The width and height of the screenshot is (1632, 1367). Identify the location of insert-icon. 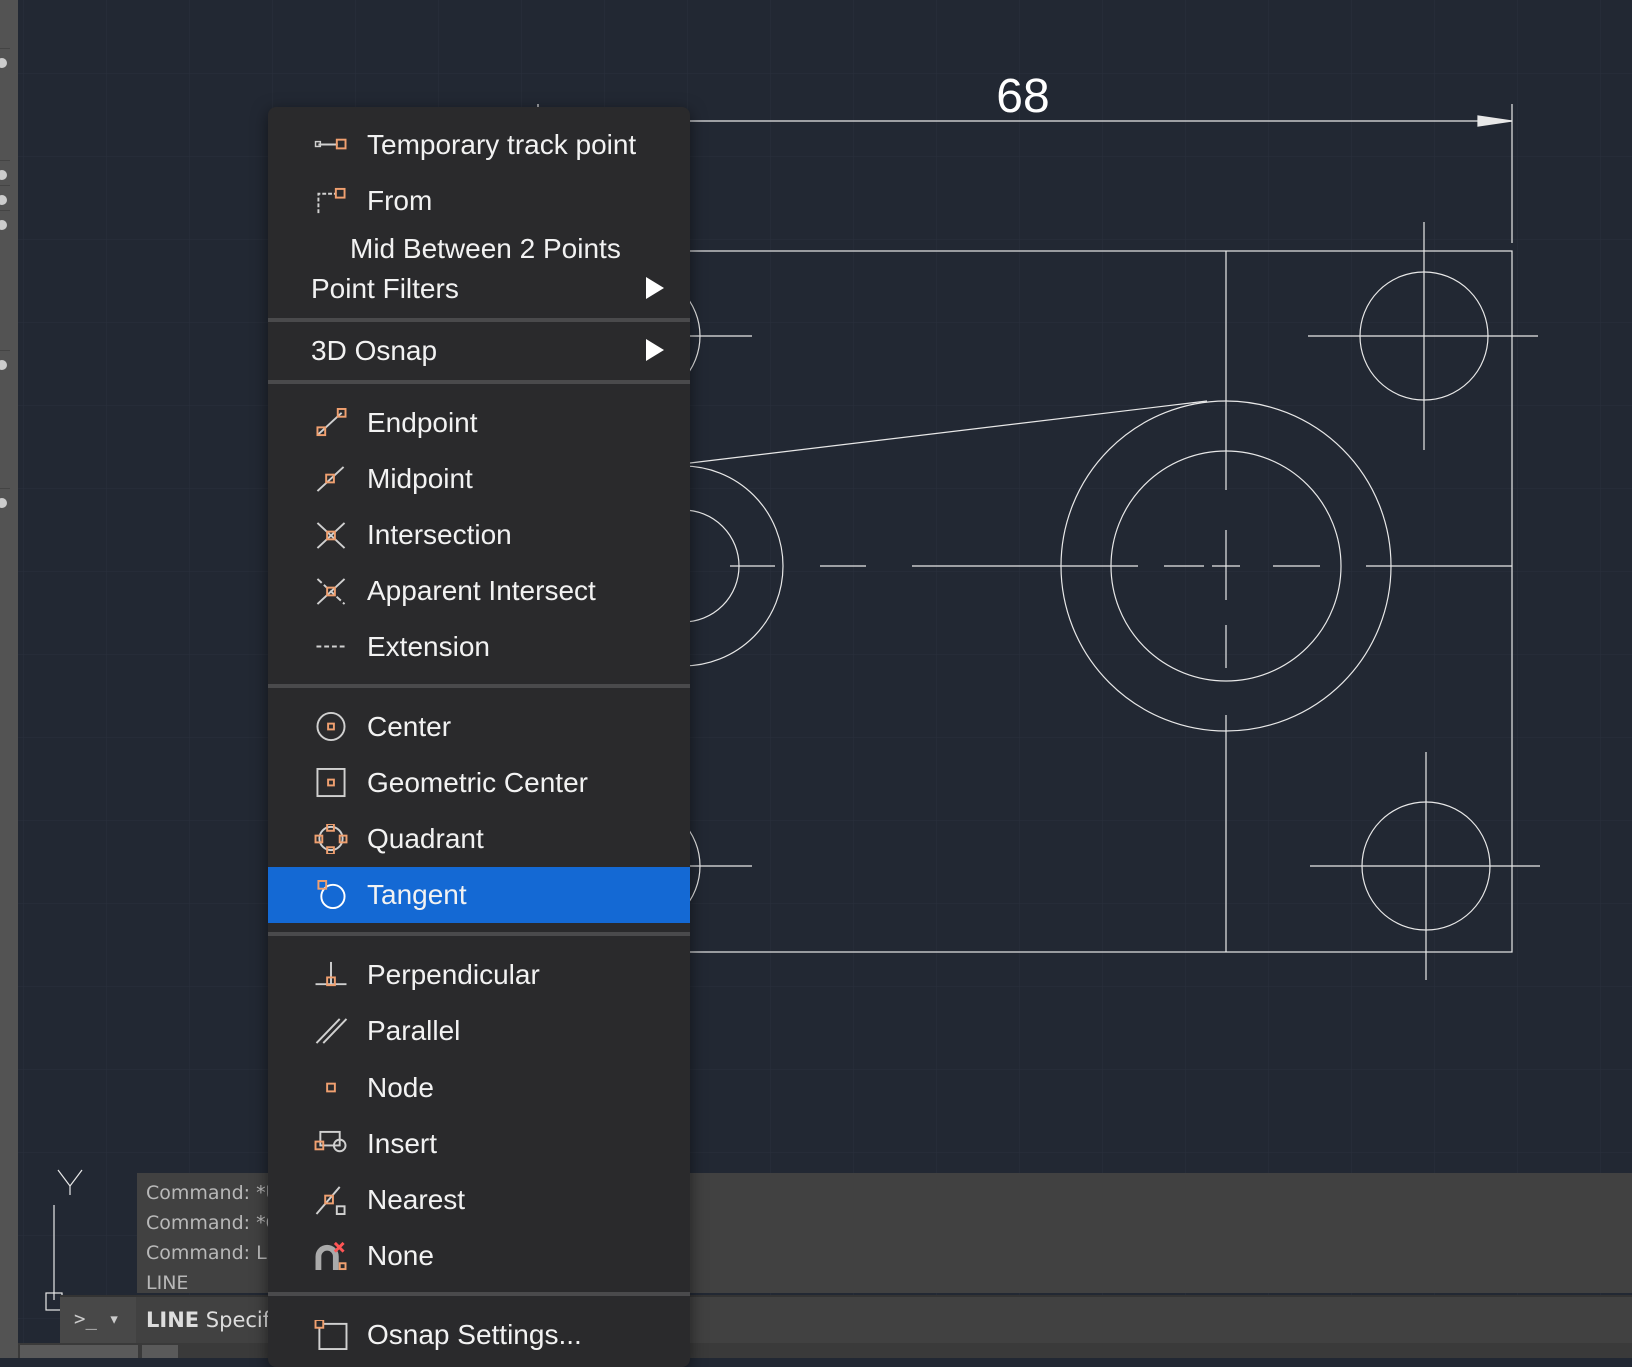
(330, 1141).